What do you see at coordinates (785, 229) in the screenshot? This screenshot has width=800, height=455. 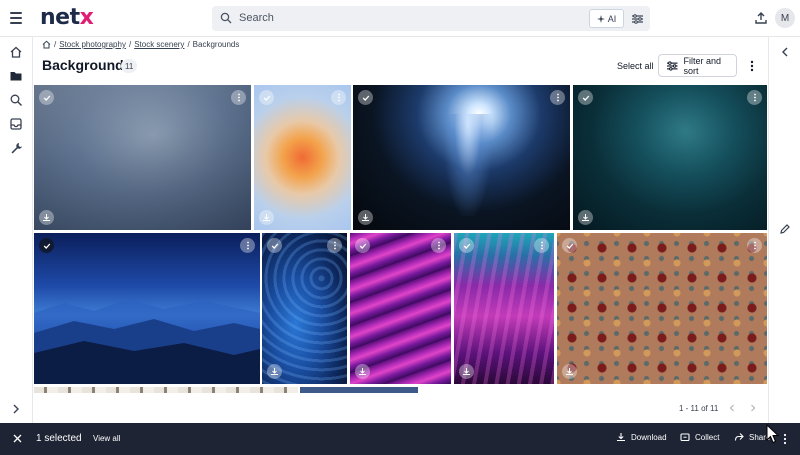 I see `pencil-icon` at bounding box center [785, 229].